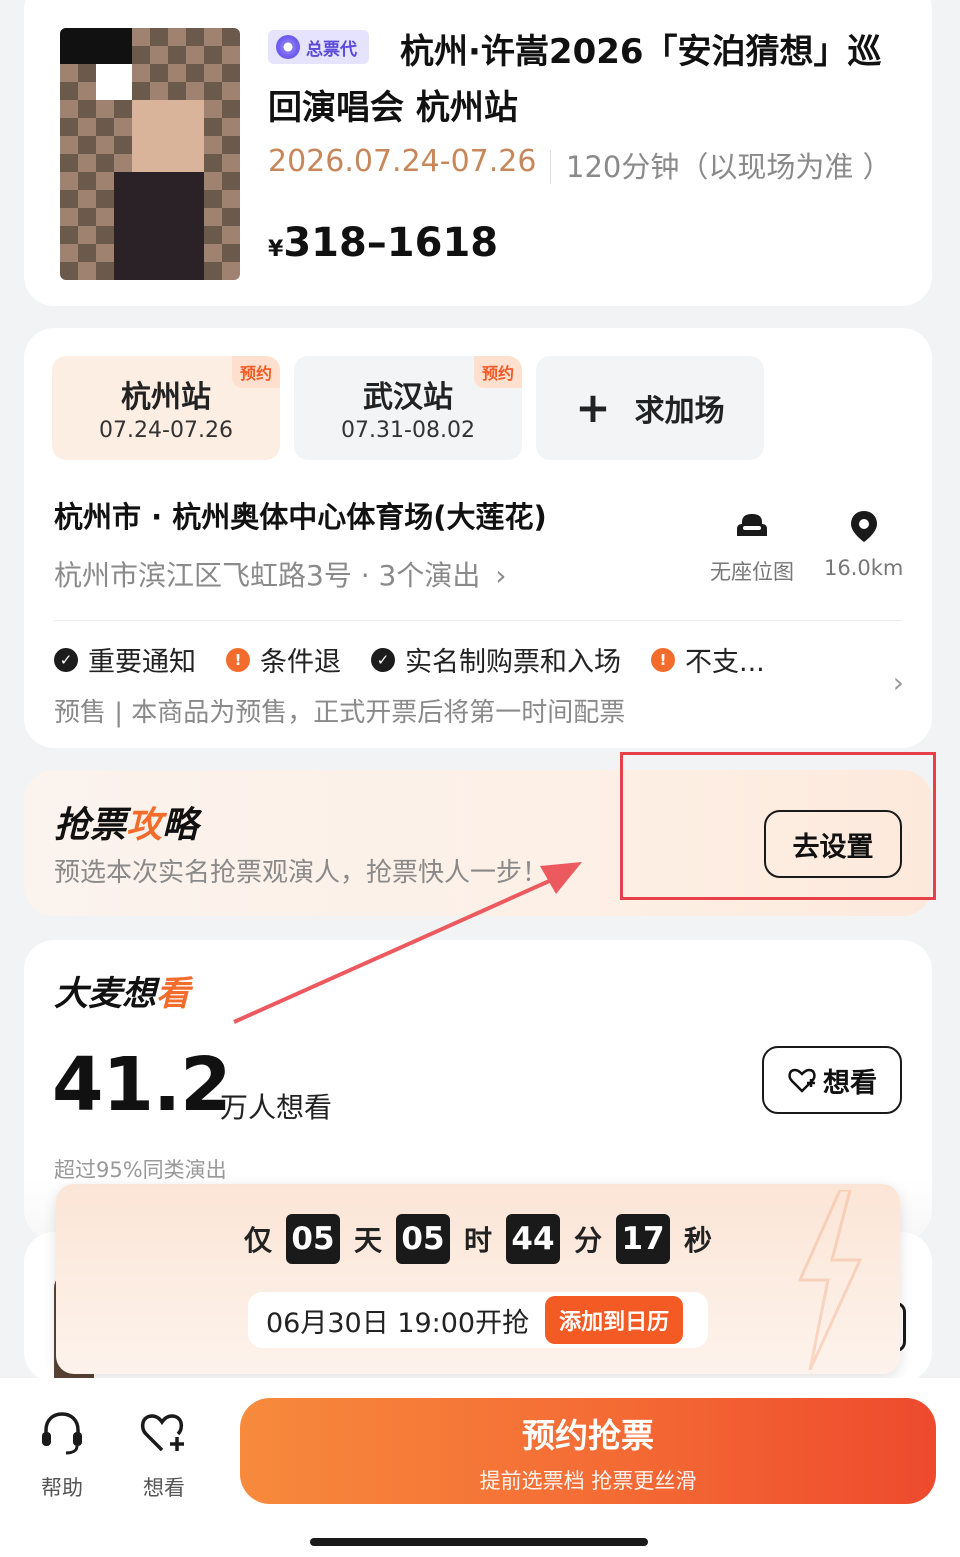  Describe the element at coordinates (408, 430) in the screenshot. I see `station-date: 07.31-08.02` at that location.